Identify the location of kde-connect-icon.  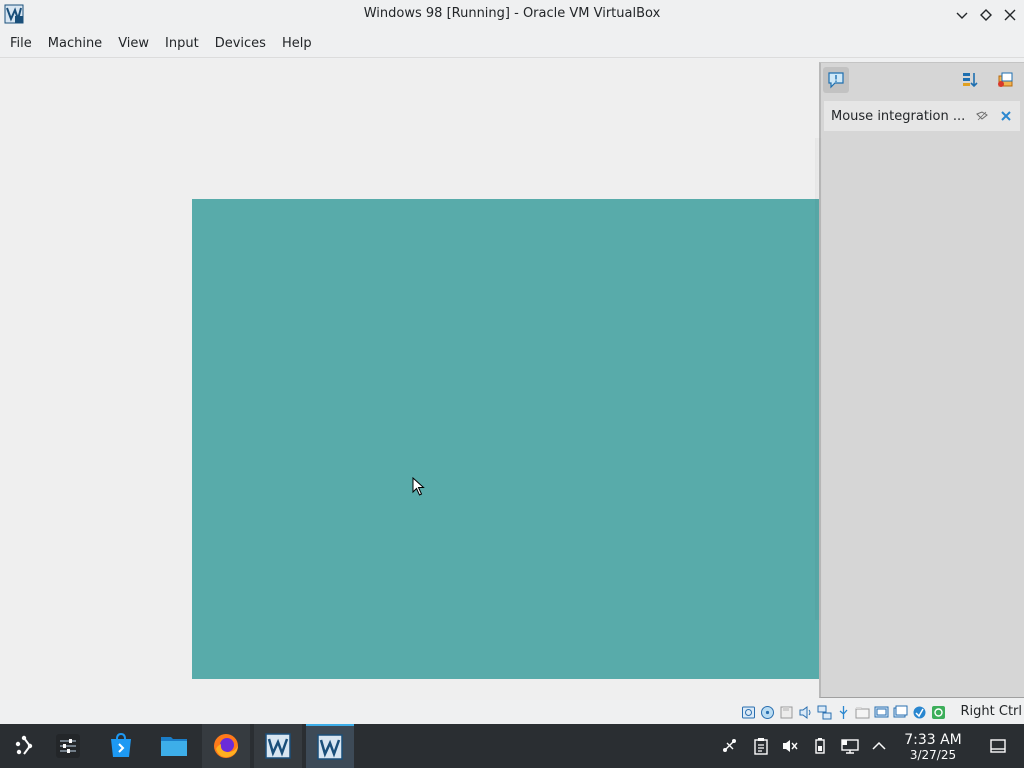
(730, 746).